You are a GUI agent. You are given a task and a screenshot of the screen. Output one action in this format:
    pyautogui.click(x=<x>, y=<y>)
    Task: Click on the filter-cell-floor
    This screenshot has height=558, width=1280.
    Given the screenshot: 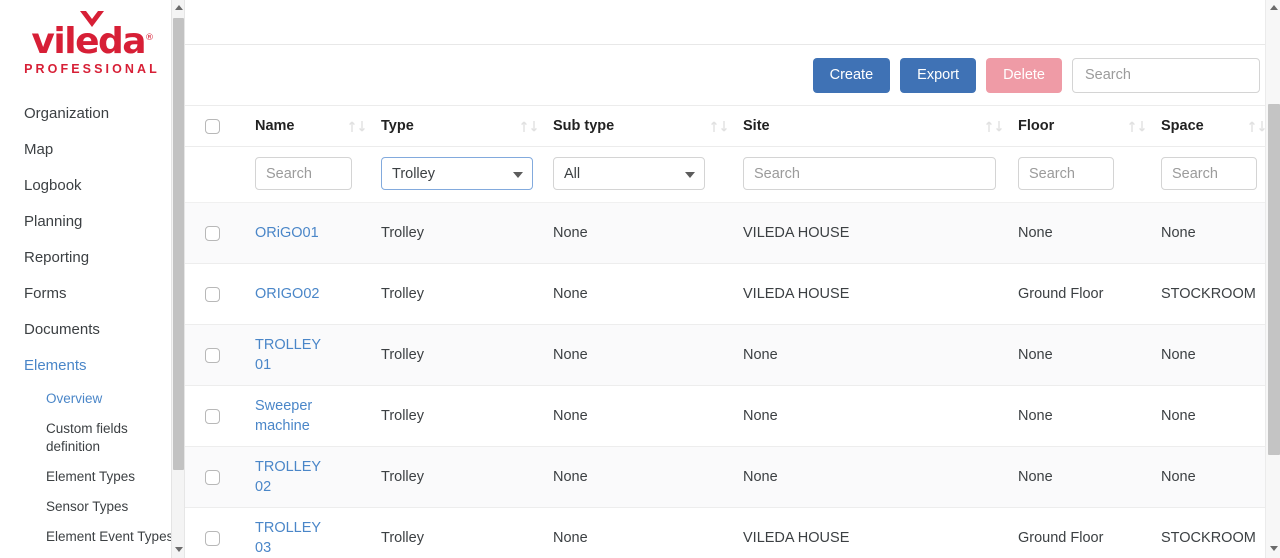 What is the action you would take?
    pyautogui.click(x=1089, y=174)
    